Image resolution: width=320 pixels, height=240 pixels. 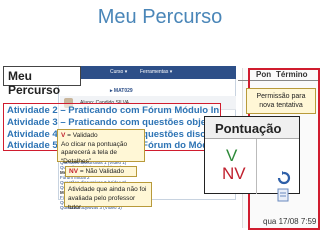 What do you see at coordinates (118, 72) in the screenshot?
I see `nav-course: Curso ▾` at bounding box center [118, 72].